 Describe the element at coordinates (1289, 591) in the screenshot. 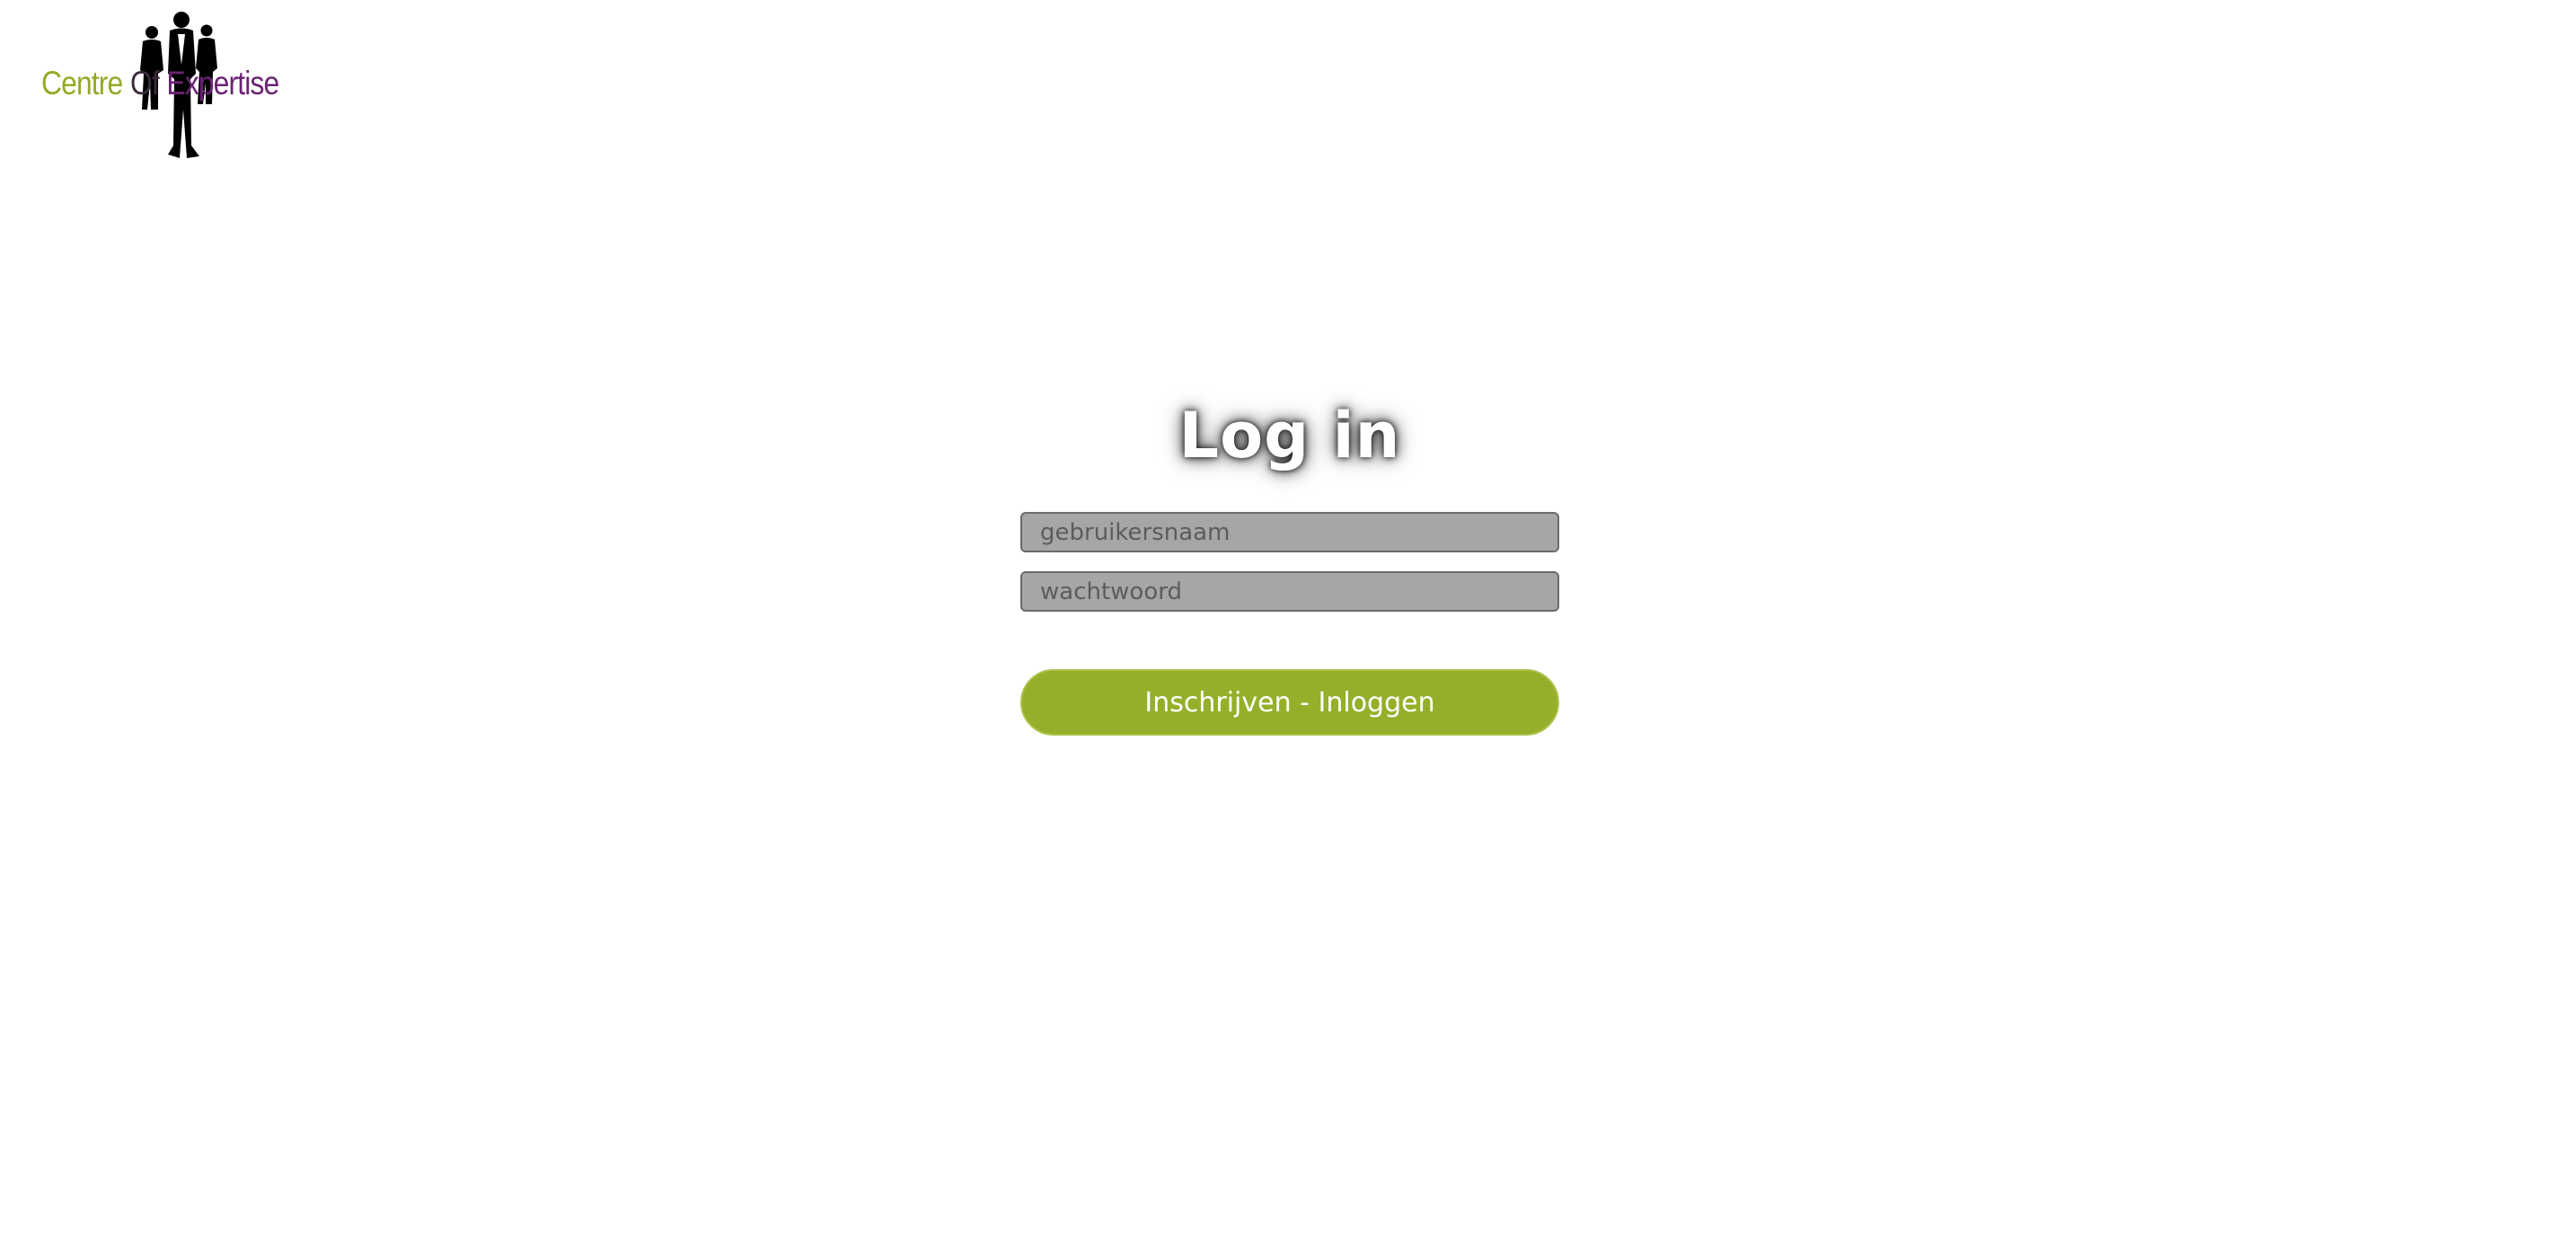

I see `password-input` at that location.